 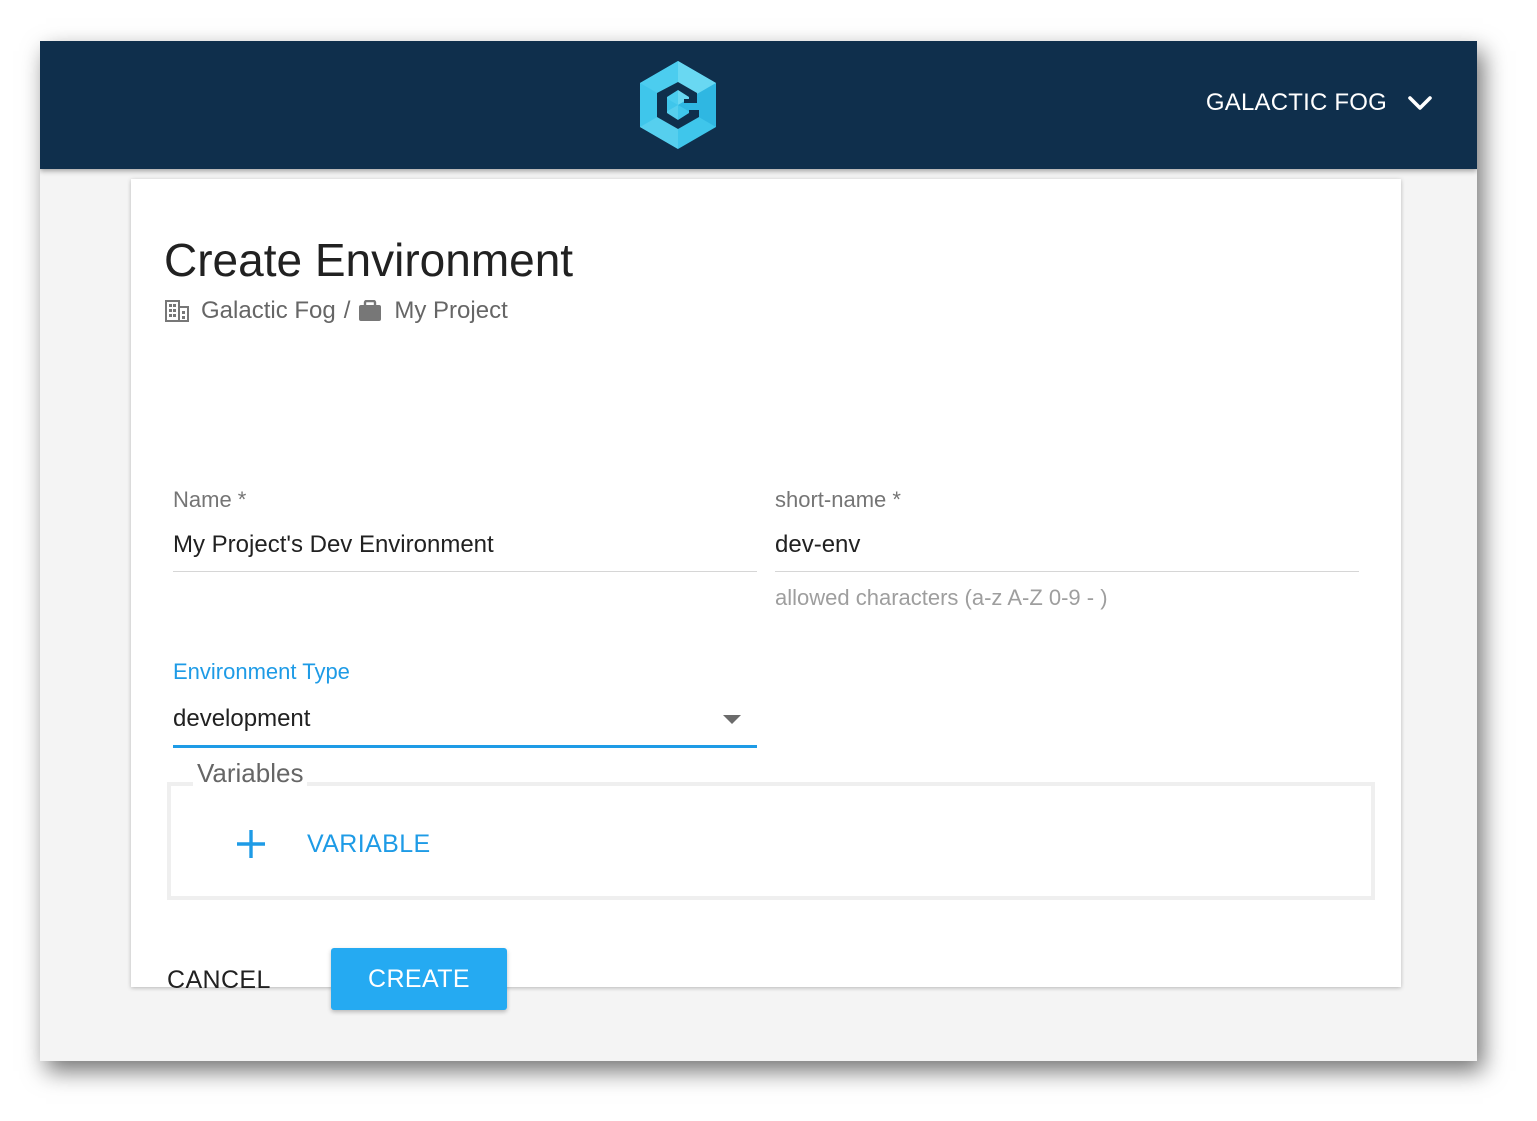 I want to click on add-variable-button: VARIABLE, so click(x=333, y=844).